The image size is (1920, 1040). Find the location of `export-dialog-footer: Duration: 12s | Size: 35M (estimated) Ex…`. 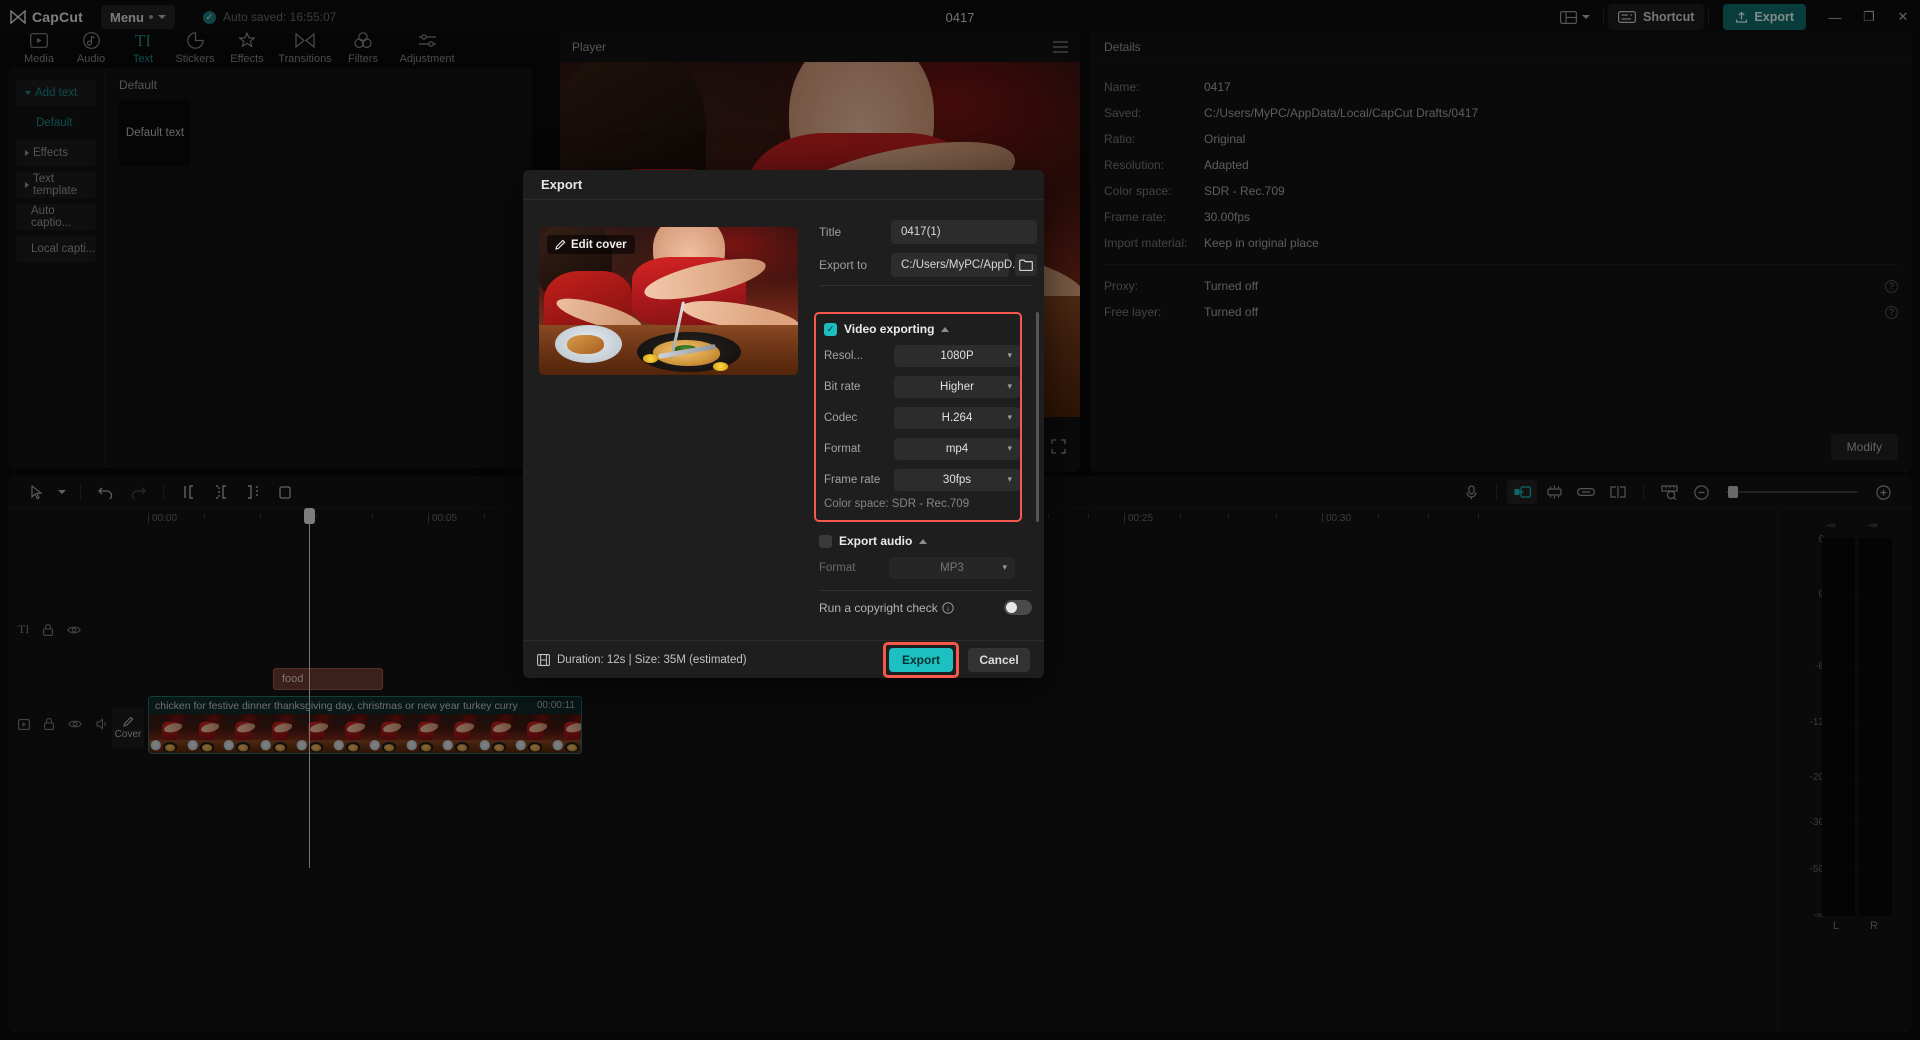

export-dialog-footer: Duration: 12s | Size: 35M (estimated) Ex… is located at coordinates (783, 659).